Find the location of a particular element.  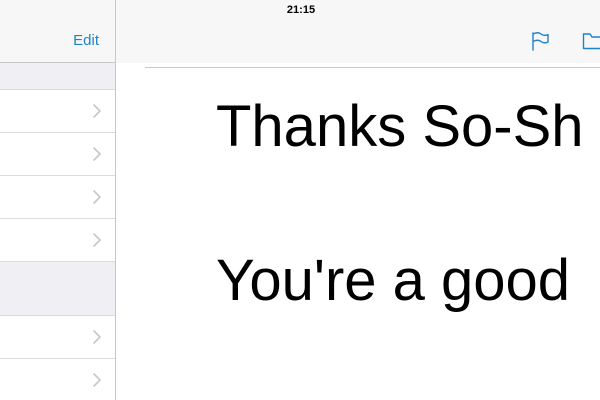

status-bar: 21:15 is located at coordinates (300, 10).